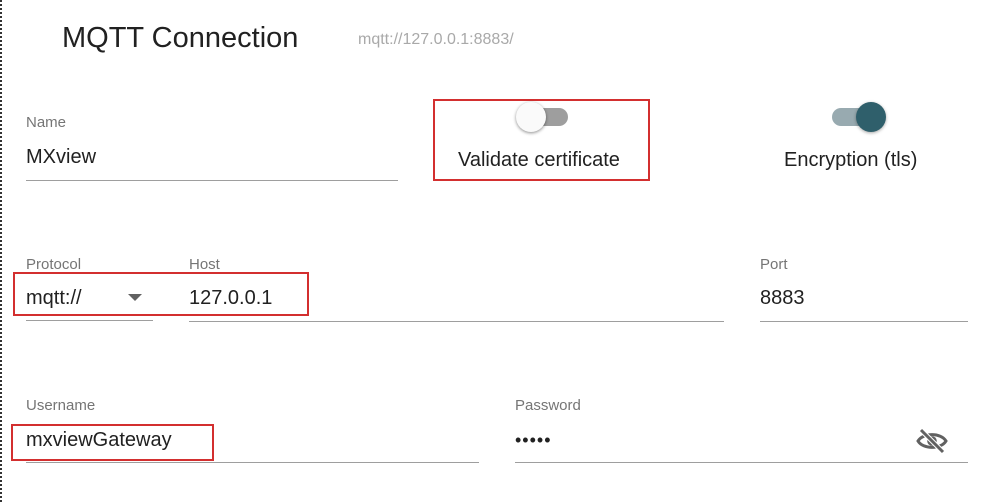 The height and width of the screenshot is (502, 987). I want to click on encryption-label: Encryption (tls), so click(851, 160).